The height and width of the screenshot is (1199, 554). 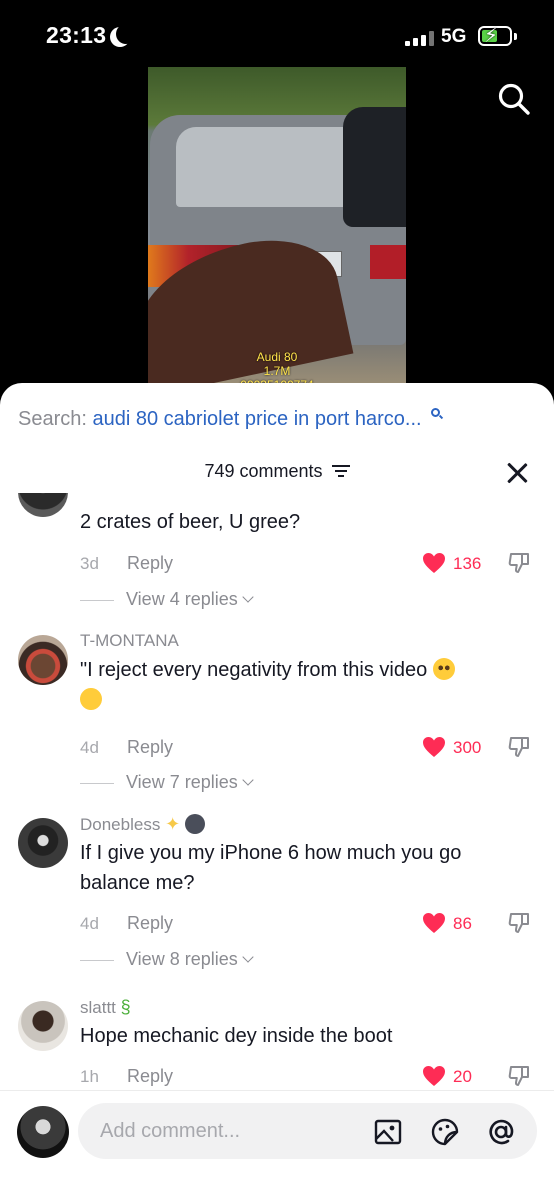 I want to click on view-replies-button: View 7 replies, so click(x=167, y=782).